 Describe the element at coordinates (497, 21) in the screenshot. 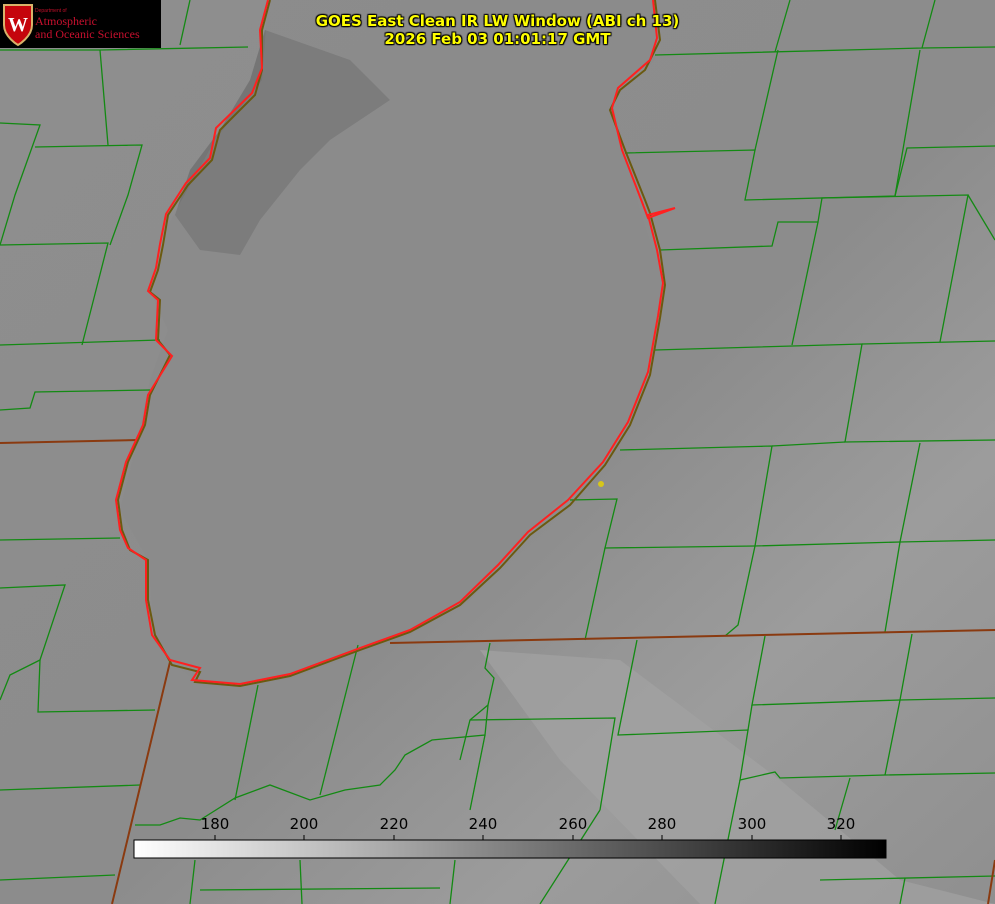

I see `image-title: GOES East Clean IR LW Window (ABI ch 13)` at that location.